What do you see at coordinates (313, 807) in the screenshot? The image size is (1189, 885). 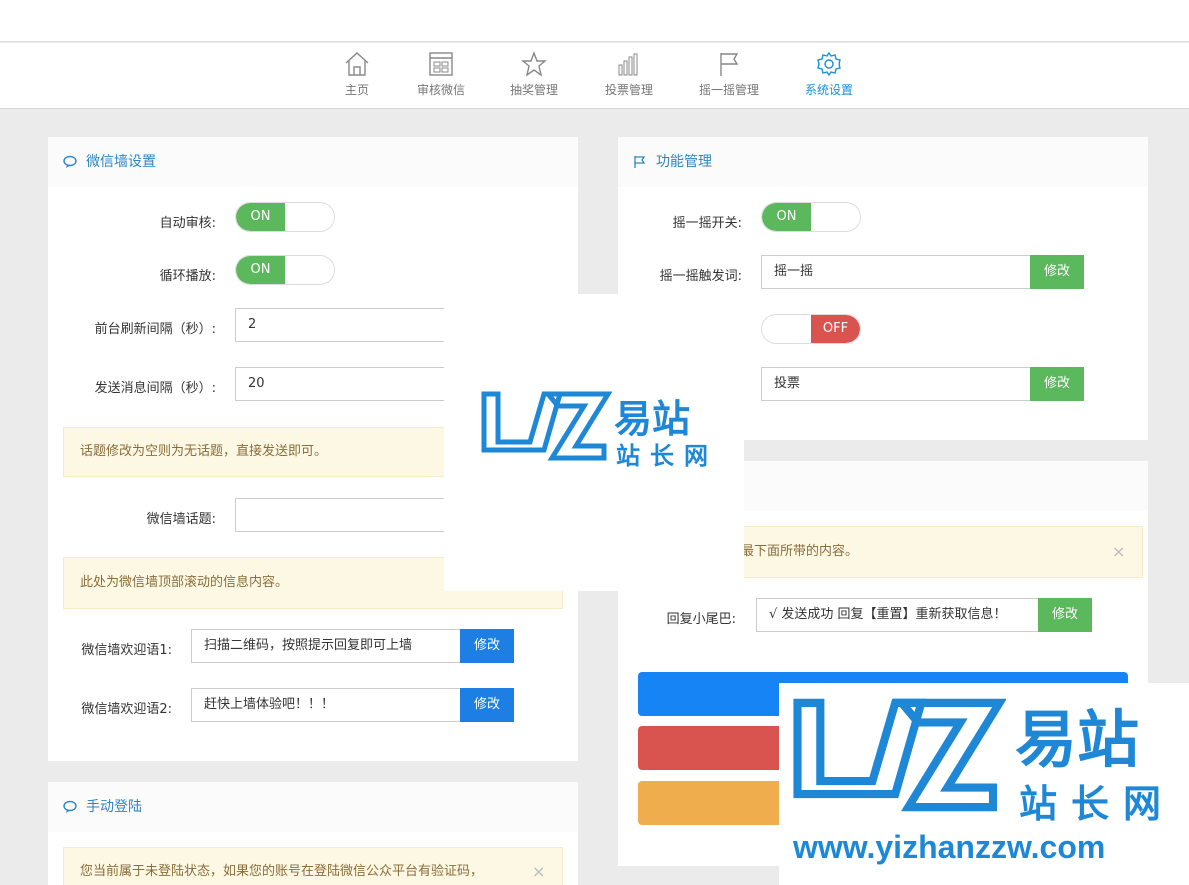 I see `manual-login-header: 手动登陆` at bounding box center [313, 807].